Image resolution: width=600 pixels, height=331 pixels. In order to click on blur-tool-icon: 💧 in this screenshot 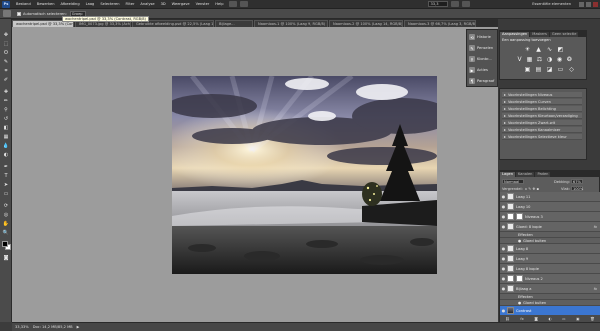, I will do `click(6, 146)`.